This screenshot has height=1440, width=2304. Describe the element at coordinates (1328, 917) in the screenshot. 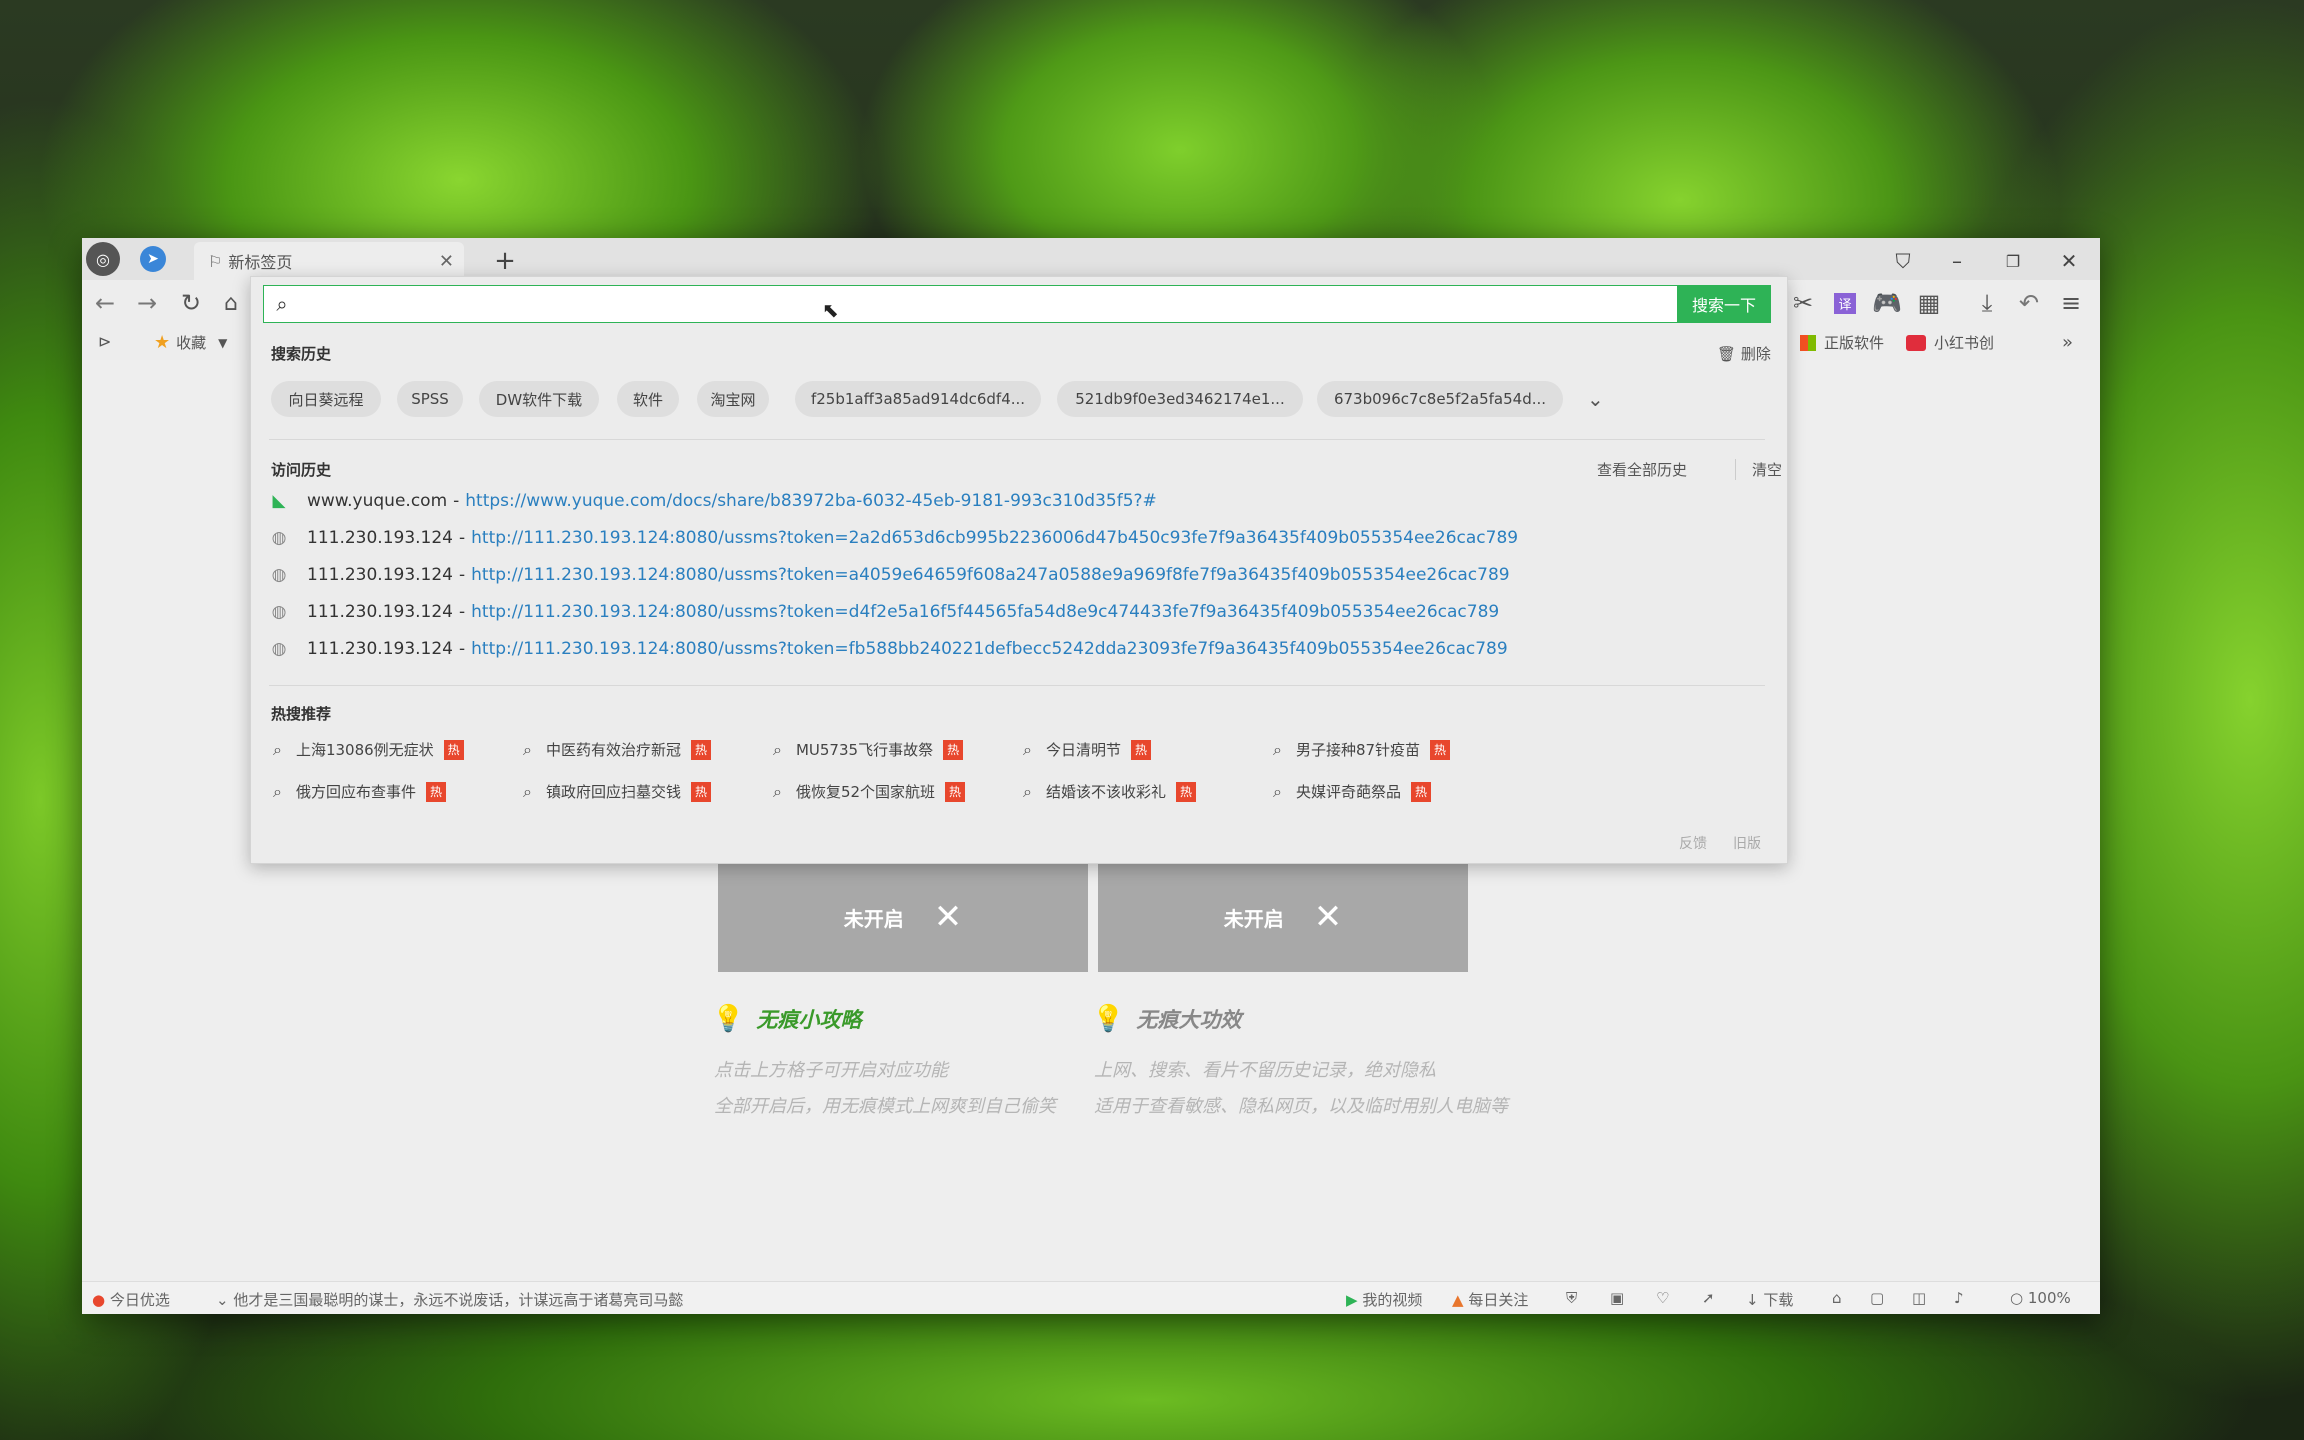

I see `close-icon: ✕` at that location.